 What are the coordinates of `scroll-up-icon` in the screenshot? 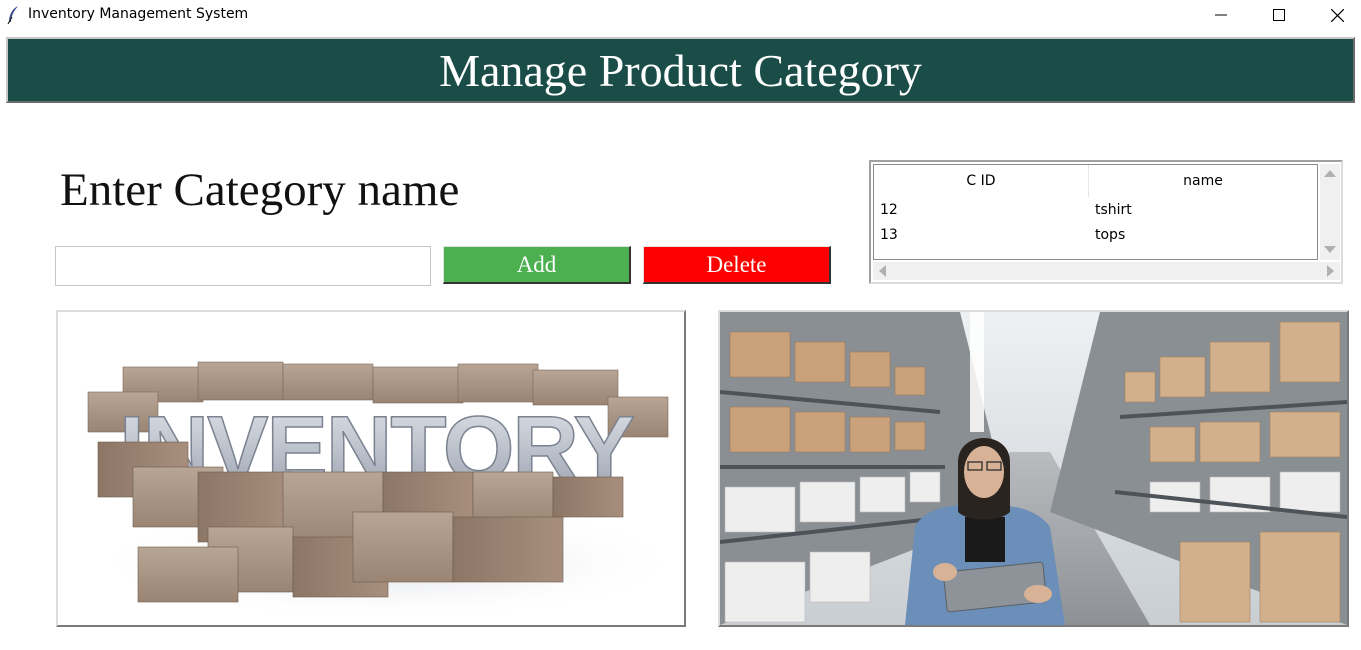 It's located at (1330, 173).